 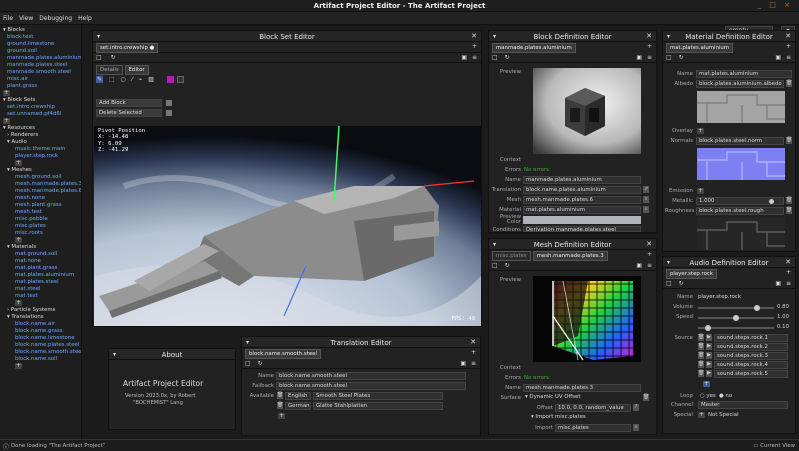 I want to click on source-field: sound.steps.rock.4, so click(x=751, y=365).